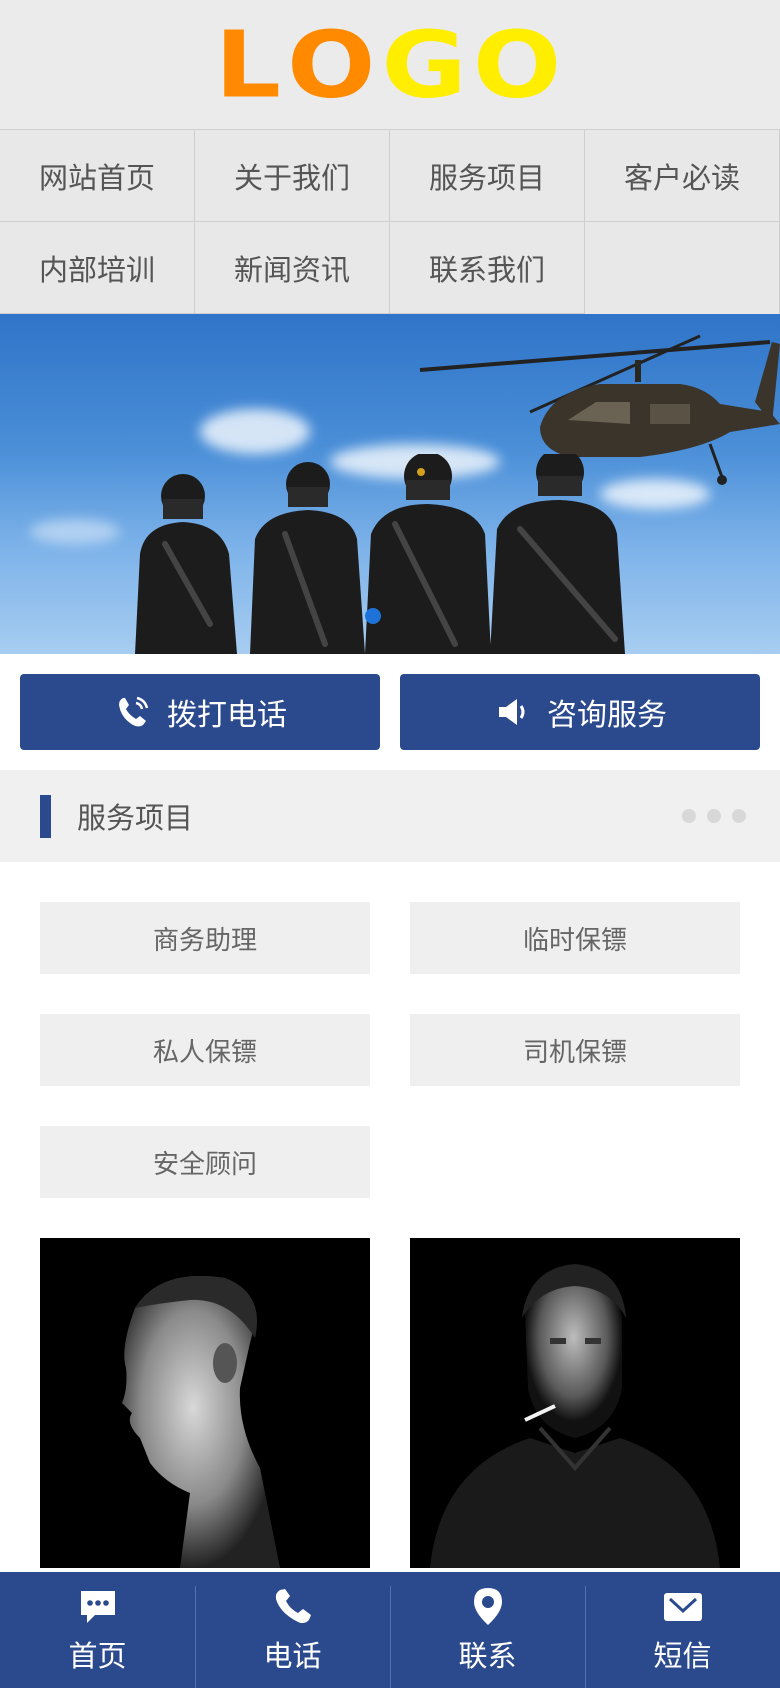  I want to click on more-icon, so click(714, 816).